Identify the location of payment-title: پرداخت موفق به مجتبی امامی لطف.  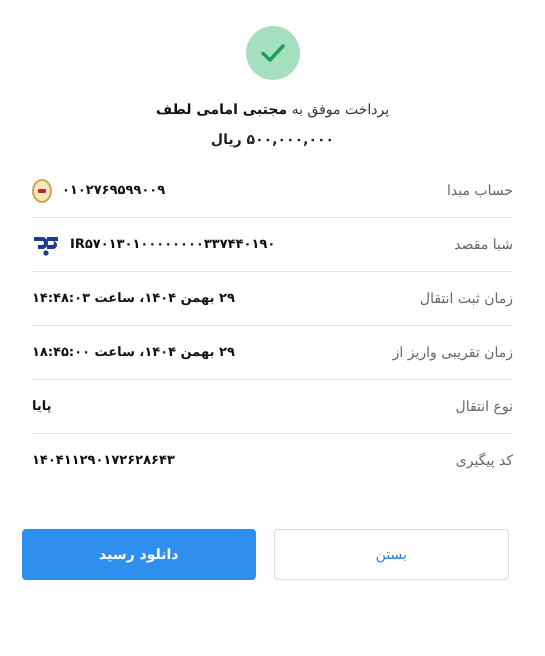
(273, 110).